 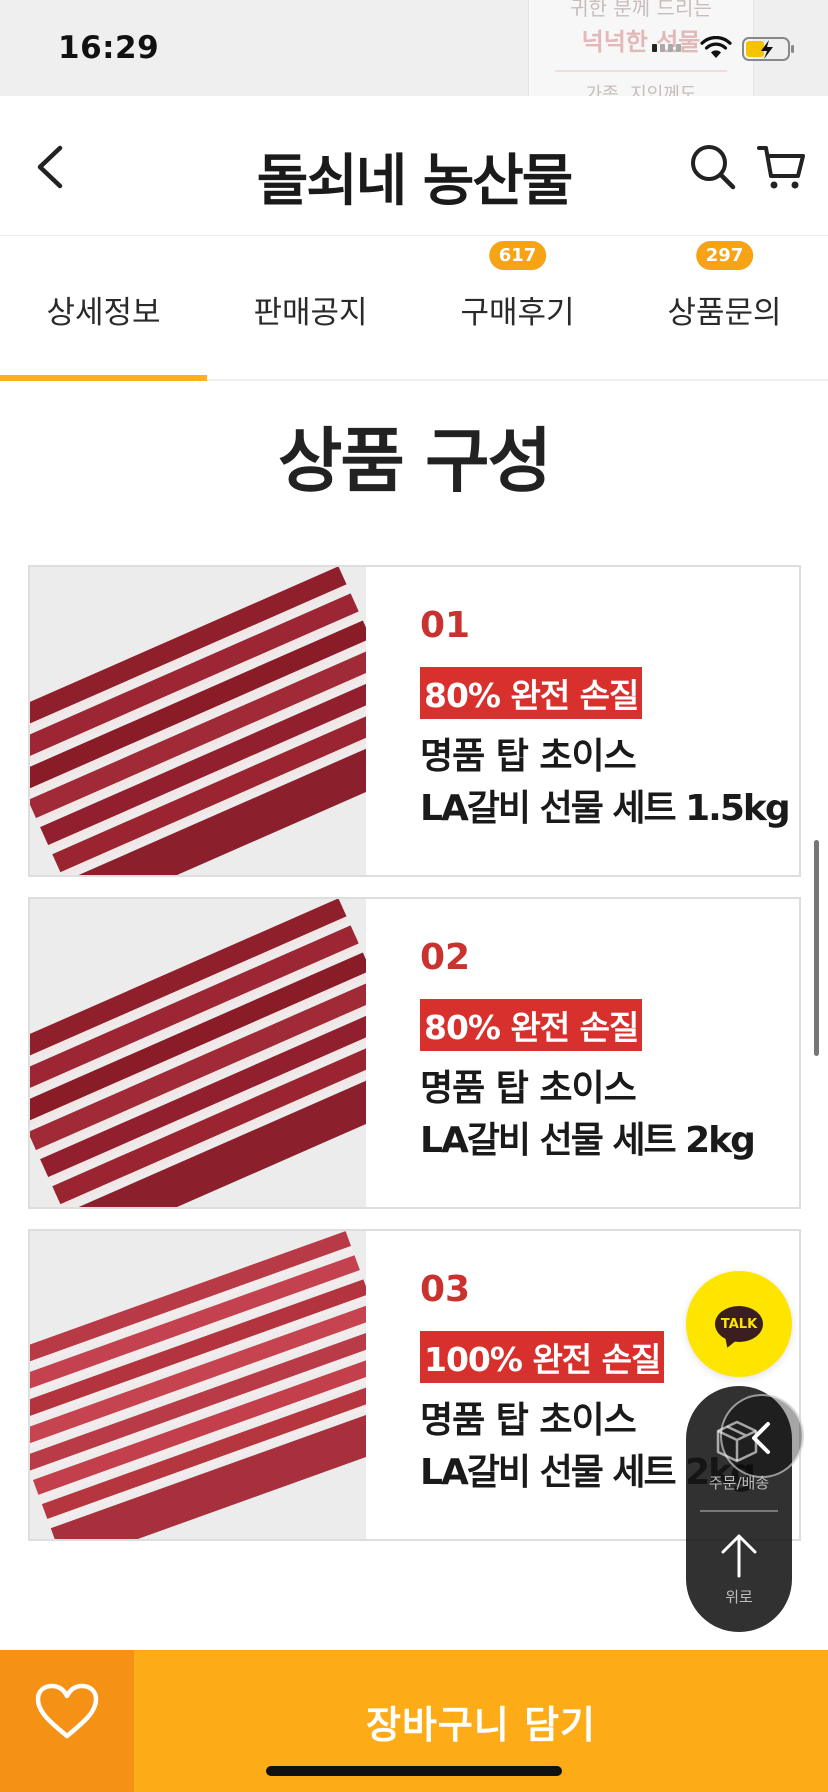 I want to click on heart-icon, so click(x=67, y=1711).